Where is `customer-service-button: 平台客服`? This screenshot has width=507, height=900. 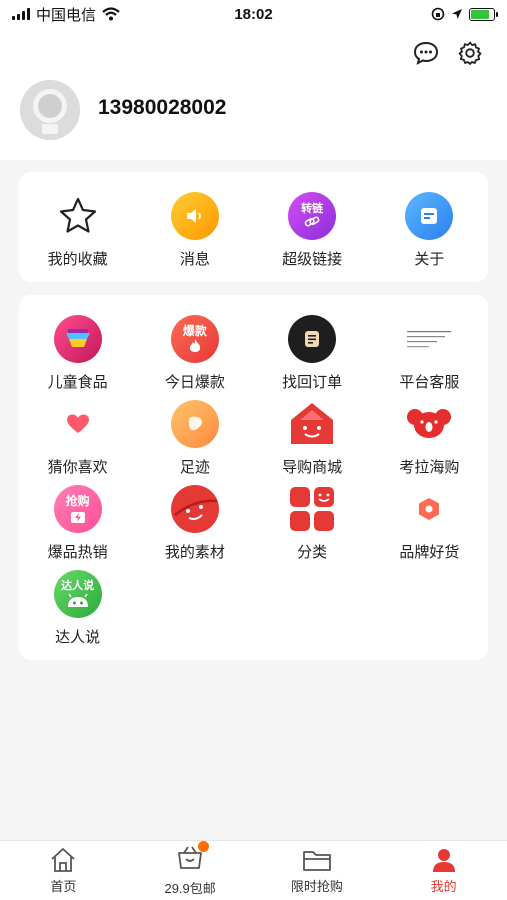
customer-service-button: 平台客服 is located at coordinates (429, 349).